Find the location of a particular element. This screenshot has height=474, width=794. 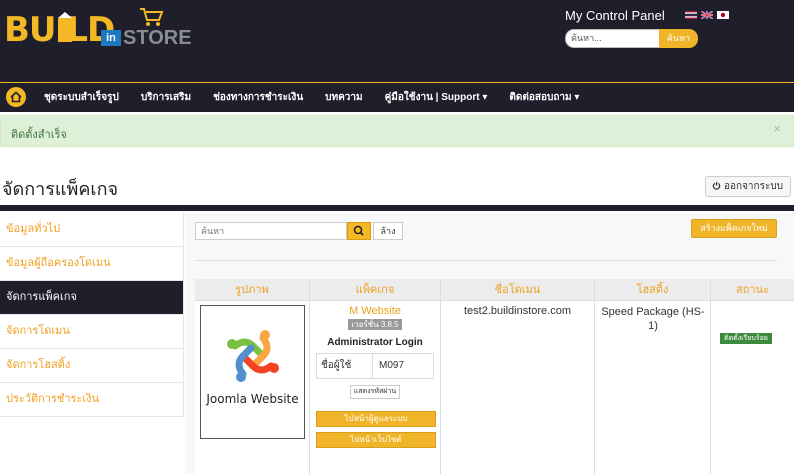

username-value: M097 is located at coordinates (392, 365).